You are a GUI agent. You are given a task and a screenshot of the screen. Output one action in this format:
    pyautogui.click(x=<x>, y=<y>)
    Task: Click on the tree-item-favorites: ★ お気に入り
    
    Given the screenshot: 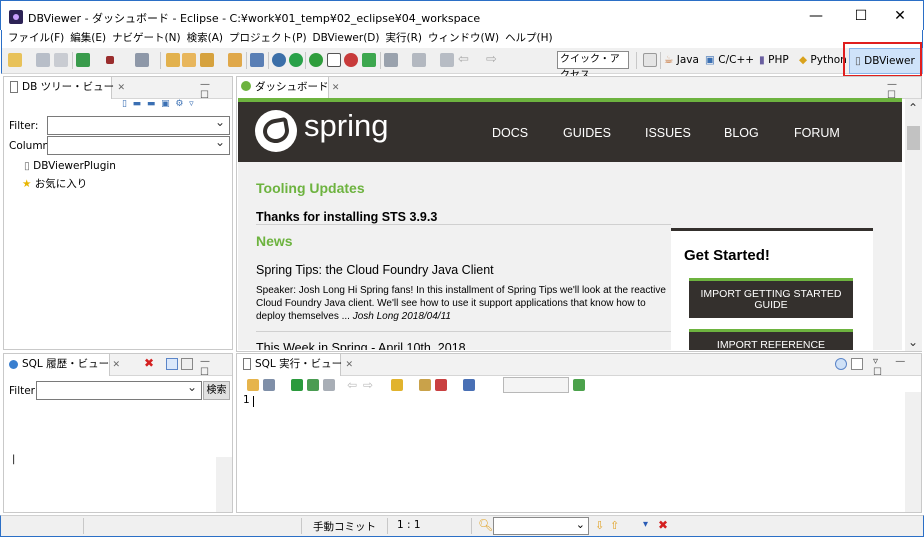 What is the action you would take?
    pyautogui.click(x=54, y=183)
    